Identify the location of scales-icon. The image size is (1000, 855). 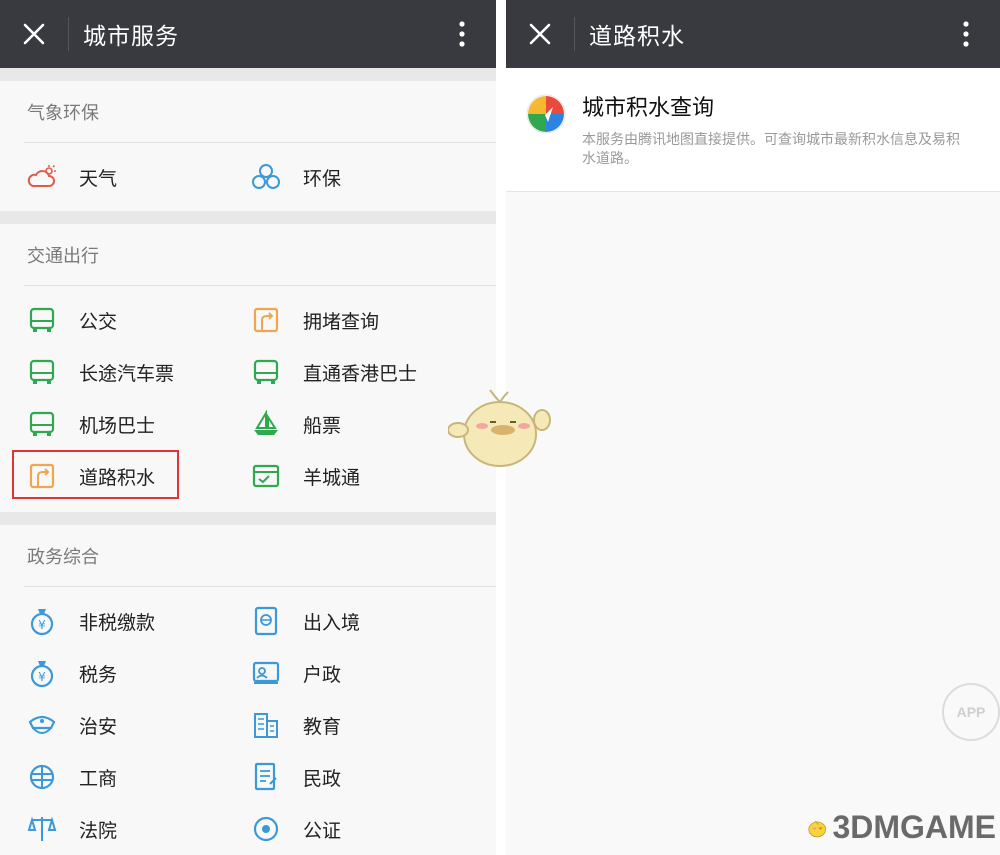
(42, 829).